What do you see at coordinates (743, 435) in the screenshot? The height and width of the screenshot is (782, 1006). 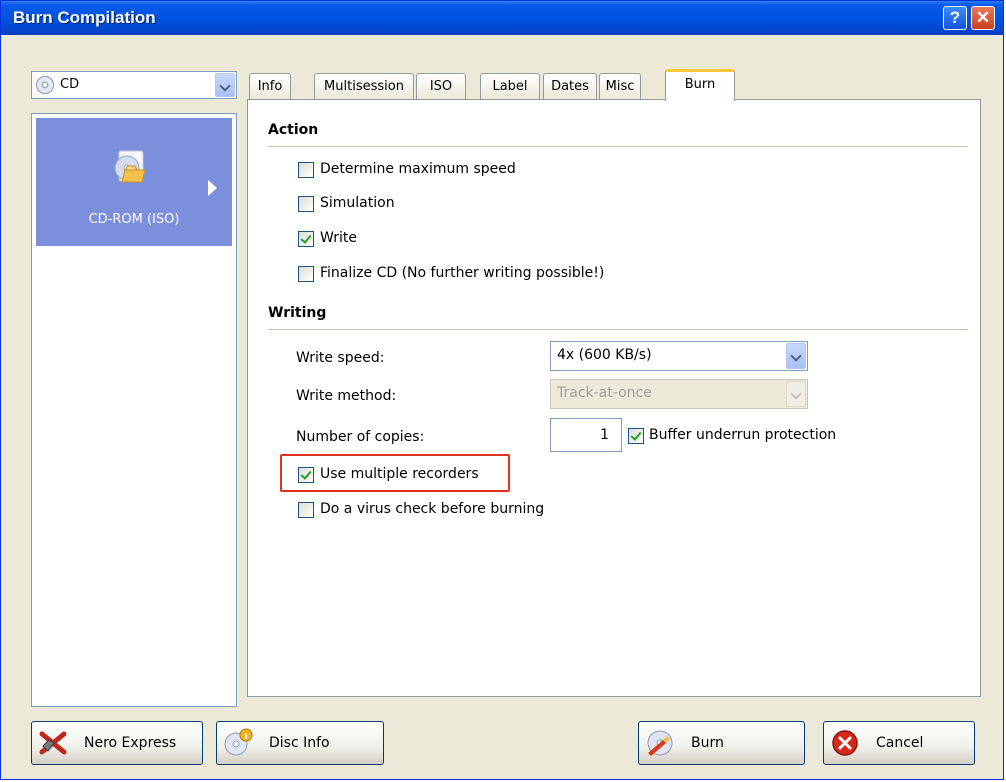 I see `buffer-underrun-label: Buffer underrun protection` at bounding box center [743, 435].